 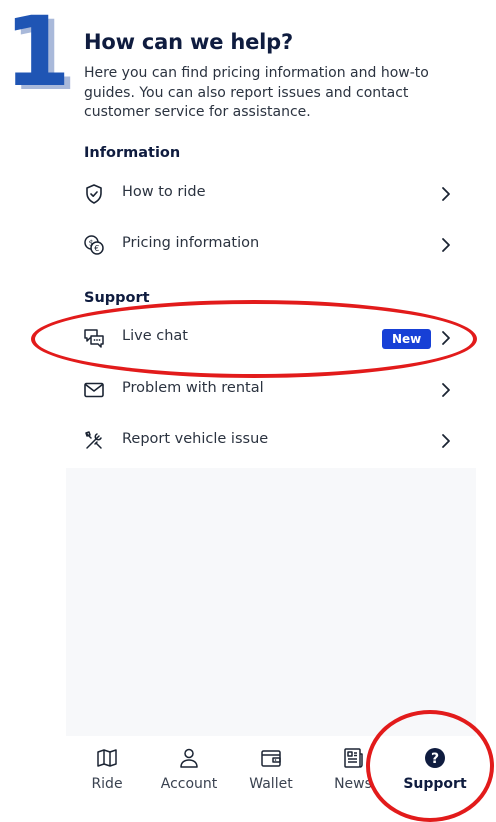 What do you see at coordinates (353, 758) in the screenshot?
I see `newspaper-icon` at bounding box center [353, 758].